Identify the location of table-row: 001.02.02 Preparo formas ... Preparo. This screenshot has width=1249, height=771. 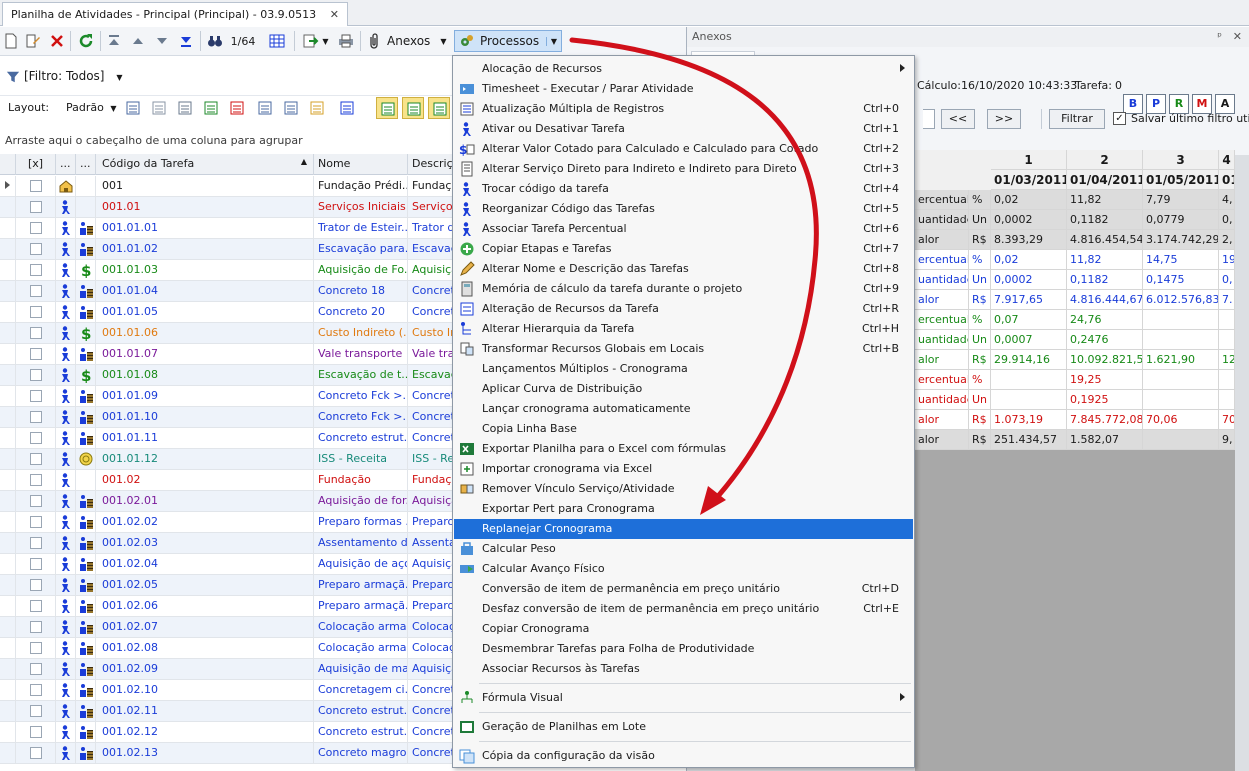
(230, 522).